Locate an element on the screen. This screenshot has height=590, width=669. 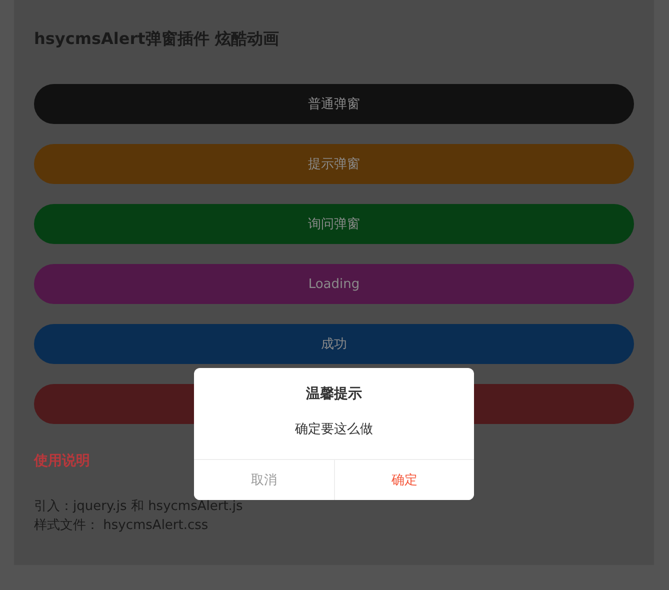
demo-button: 成功 is located at coordinates (334, 344).